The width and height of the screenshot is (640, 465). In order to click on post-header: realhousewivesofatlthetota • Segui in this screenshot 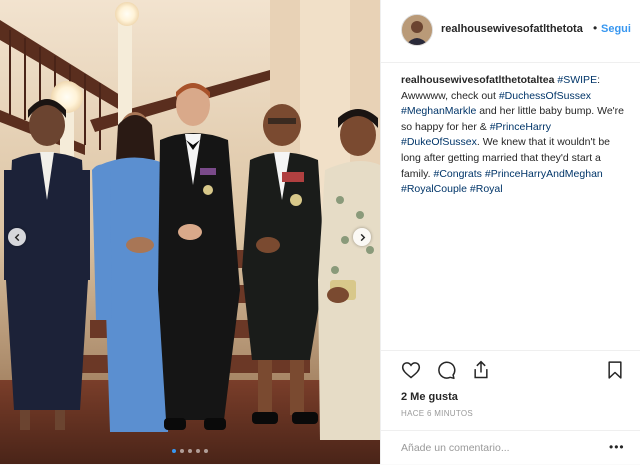, I will do `click(510, 31)`.